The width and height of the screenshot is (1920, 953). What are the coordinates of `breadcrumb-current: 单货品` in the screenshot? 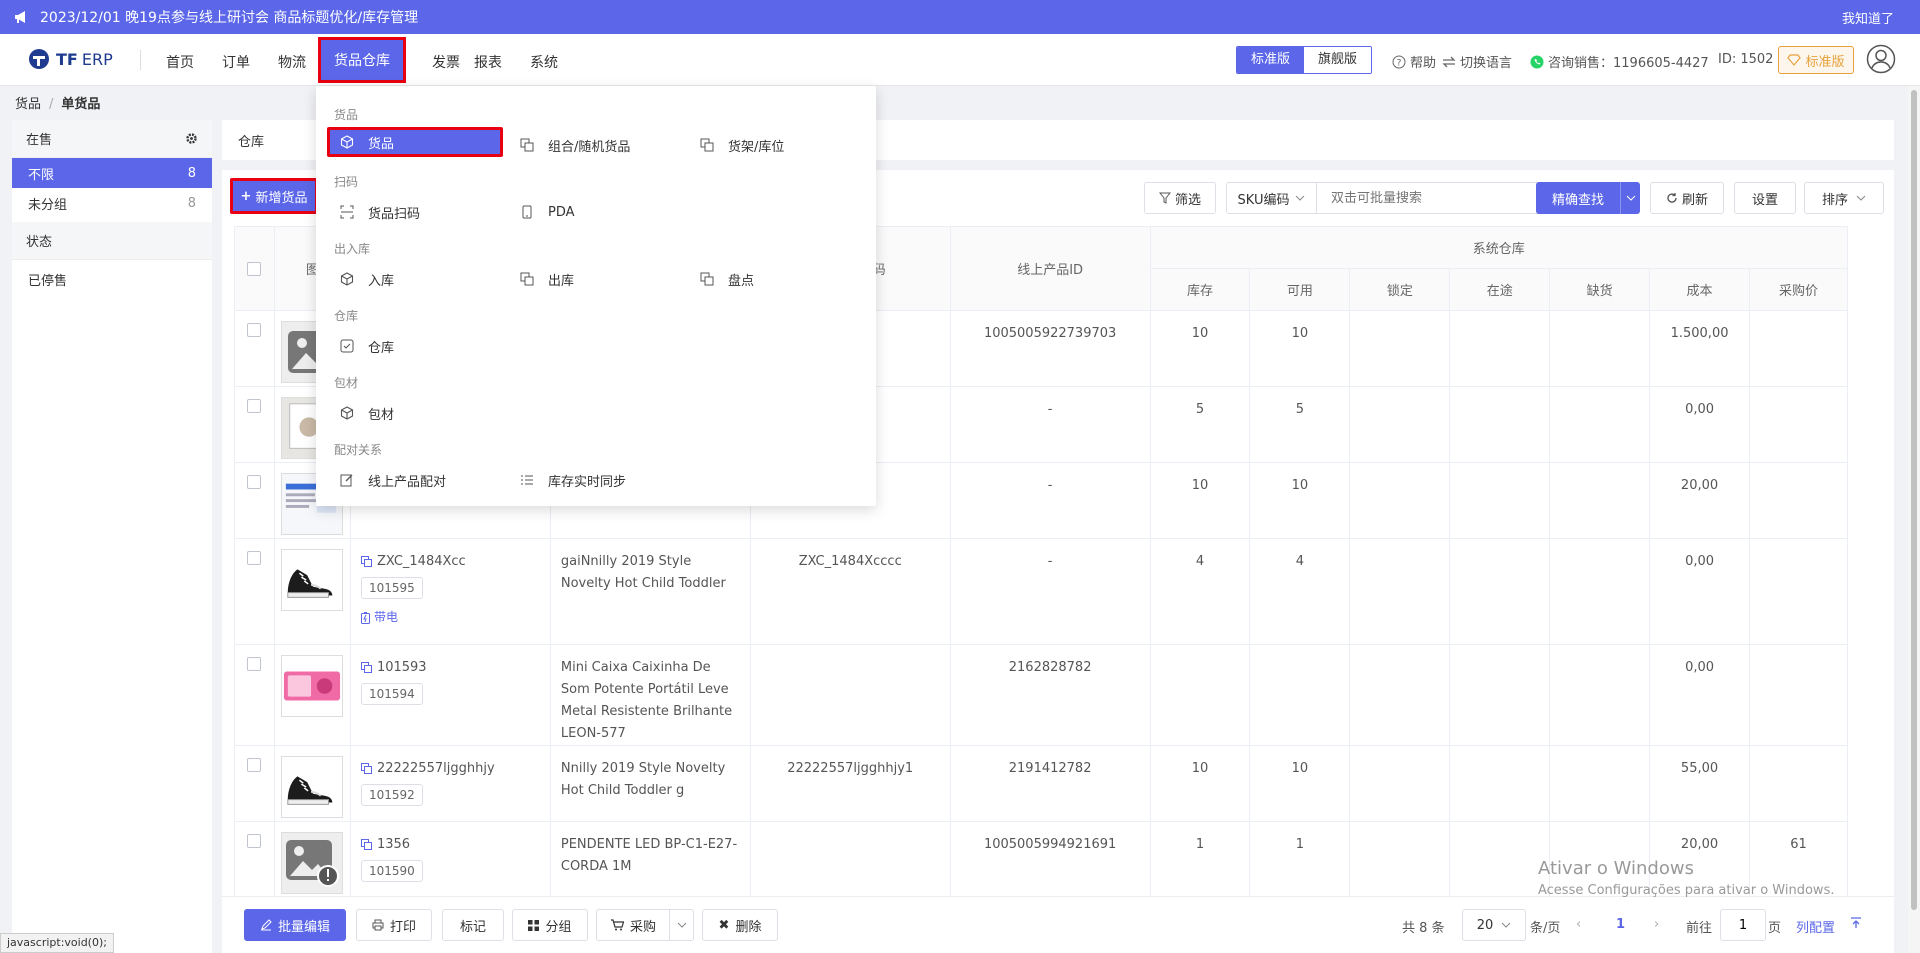 It's located at (81, 104).